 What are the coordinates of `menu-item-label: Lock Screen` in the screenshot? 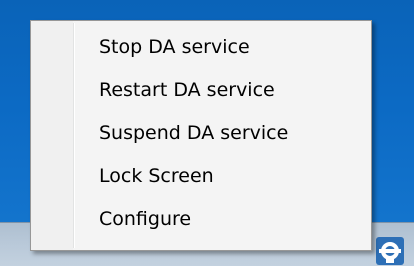 It's located at (156, 176).